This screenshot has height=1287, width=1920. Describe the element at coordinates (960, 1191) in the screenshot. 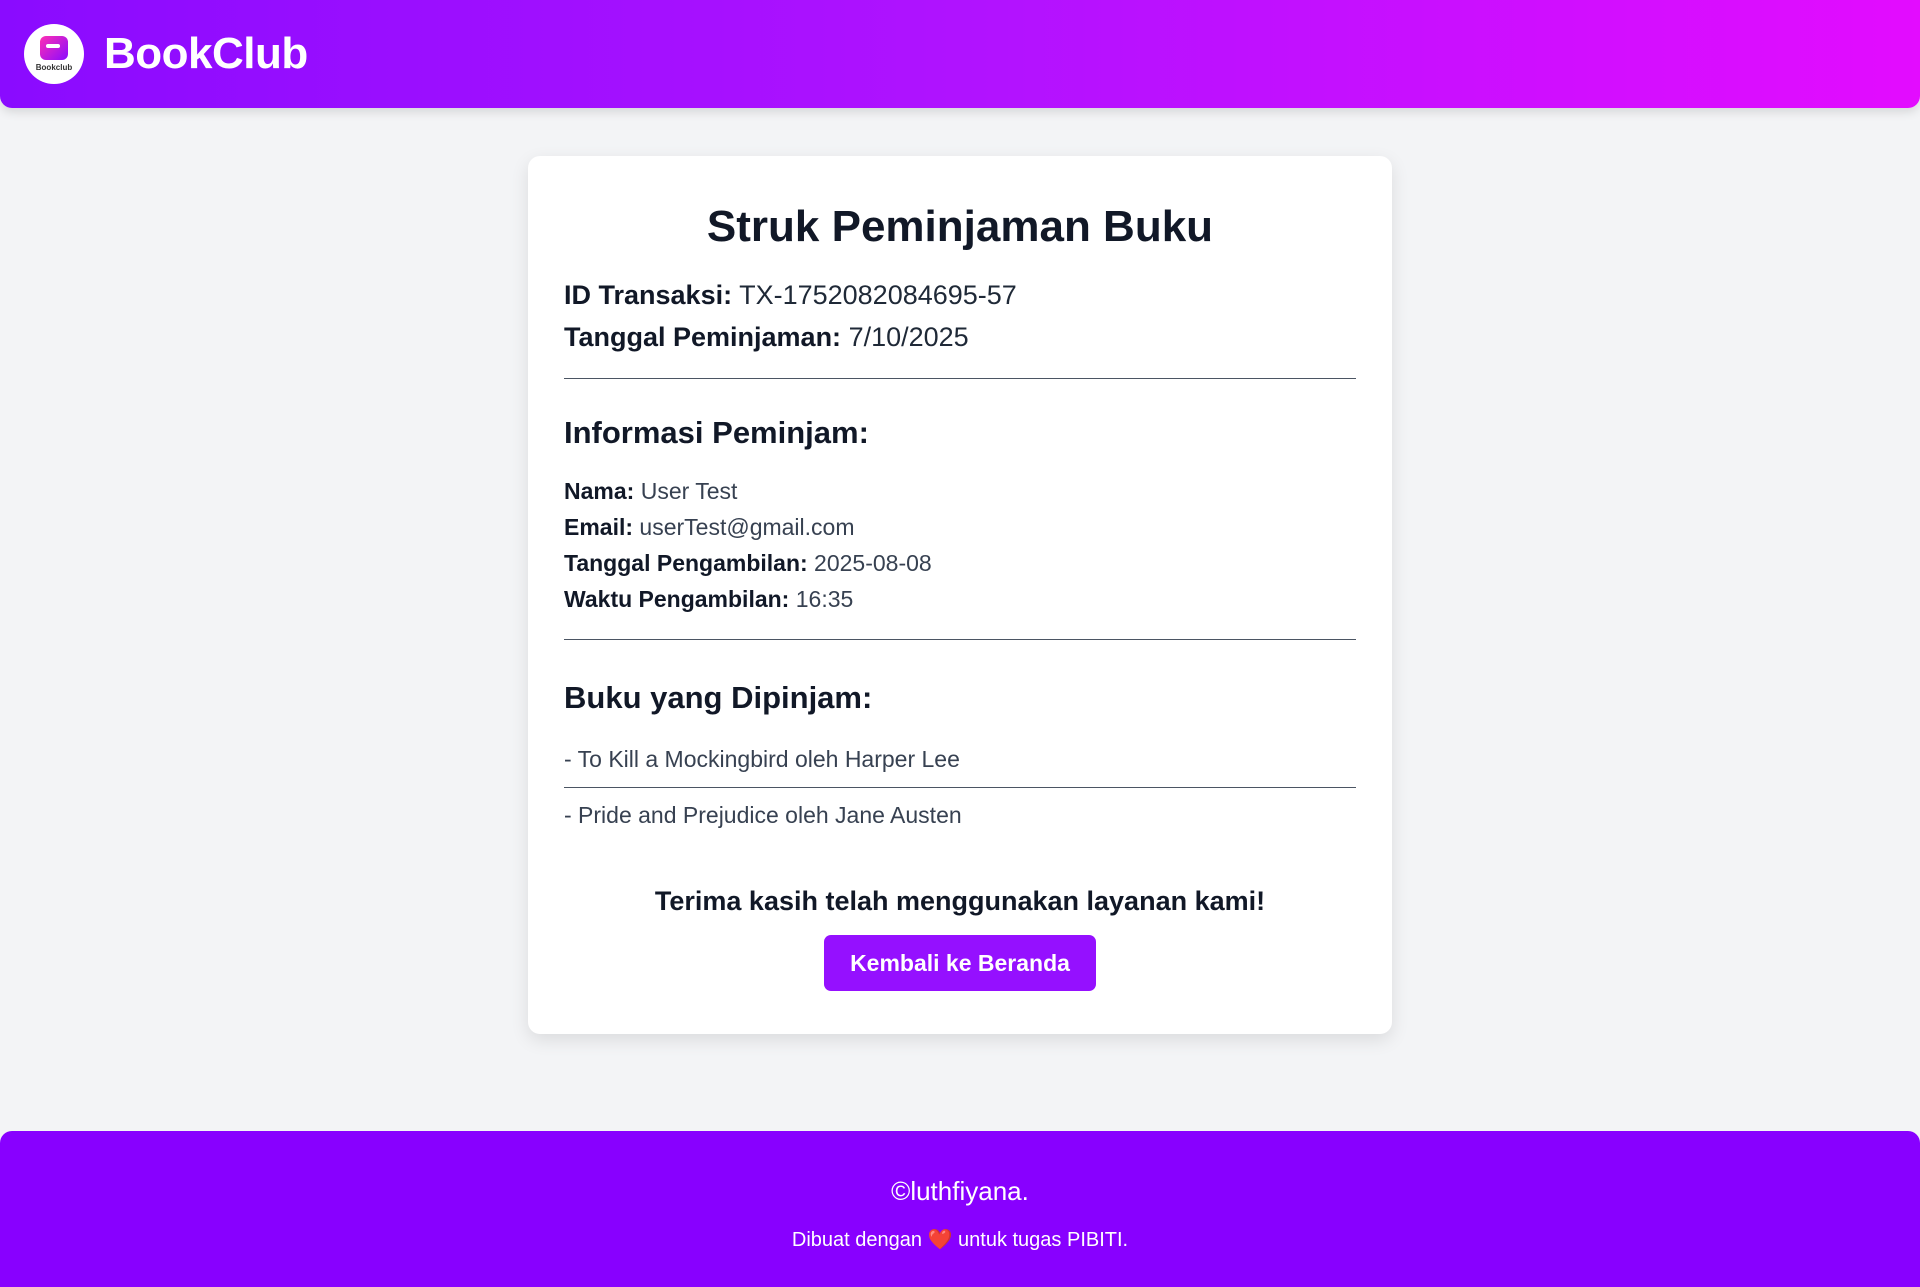

I see `copyright-text: ©luthfiyana.` at that location.